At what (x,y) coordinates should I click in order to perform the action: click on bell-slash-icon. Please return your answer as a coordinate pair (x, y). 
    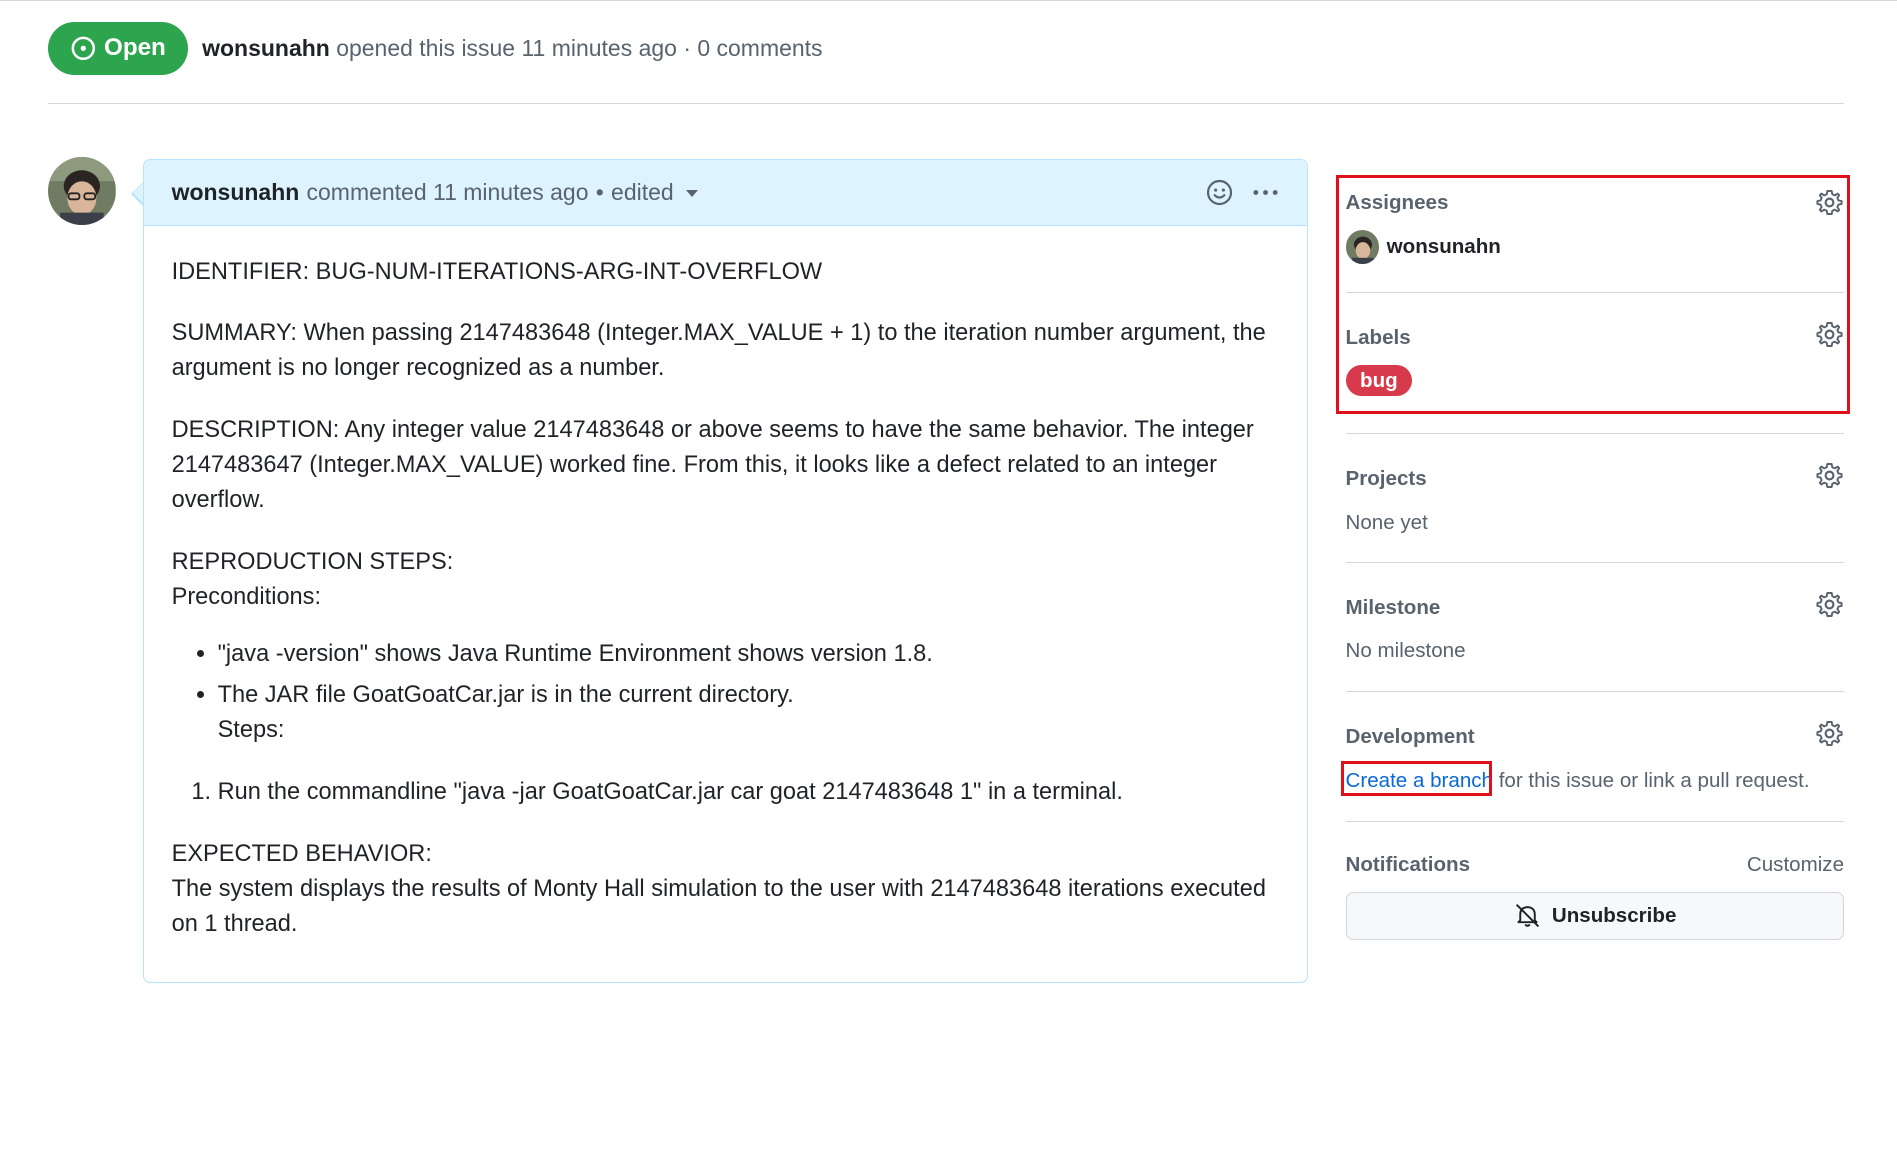
    Looking at the image, I should click on (1528, 916).